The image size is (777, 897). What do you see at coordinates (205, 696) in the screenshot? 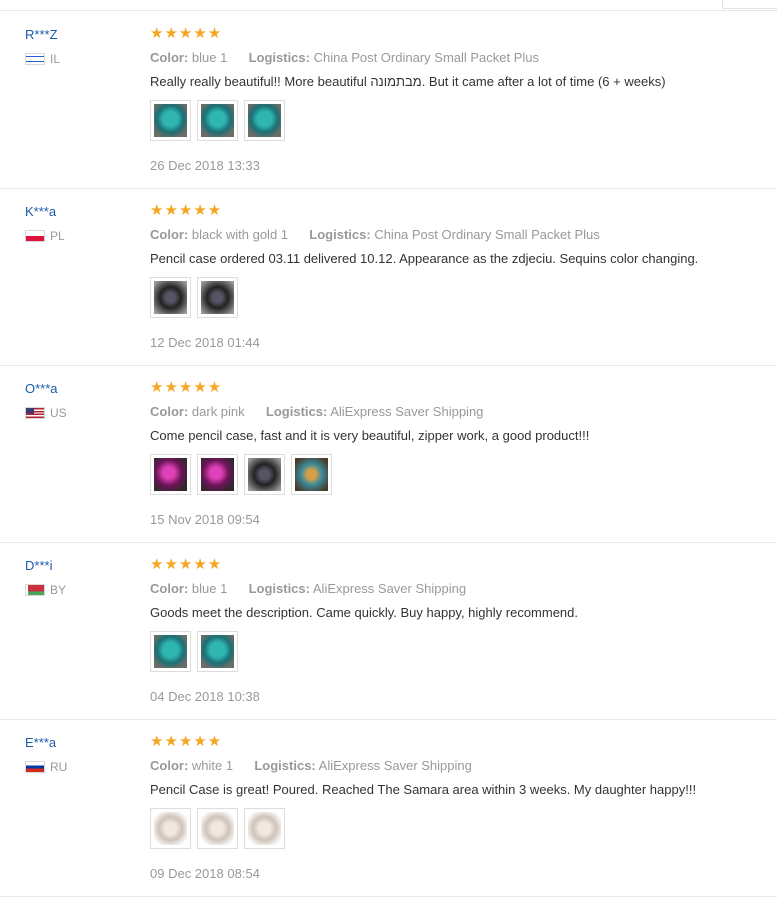
I see `review-date: 04 Dec 2018 10:38` at bounding box center [205, 696].